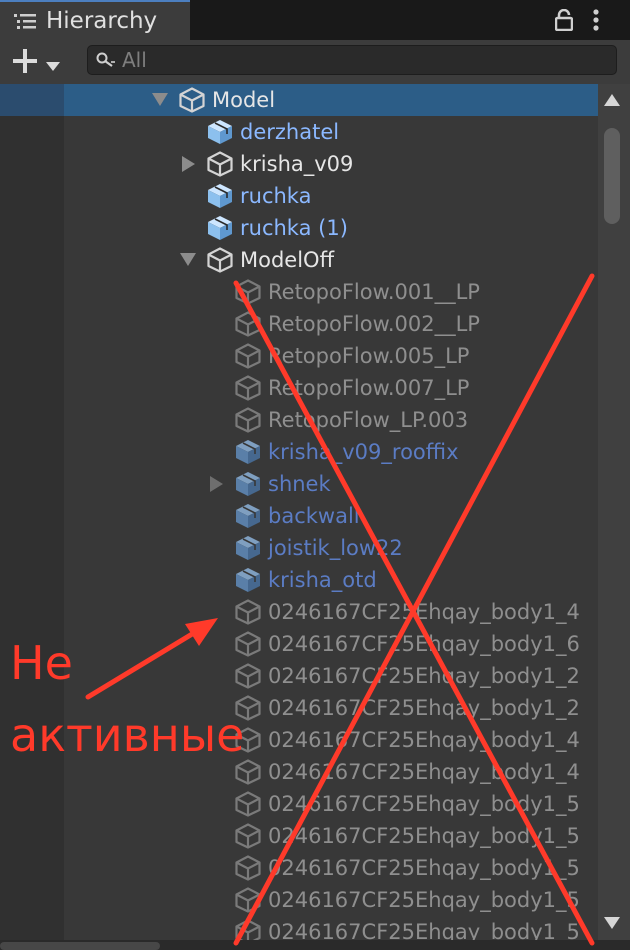 The width and height of the screenshot is (630, 950). I want to click on tree-item: krisha_v09, so click(299, 164).